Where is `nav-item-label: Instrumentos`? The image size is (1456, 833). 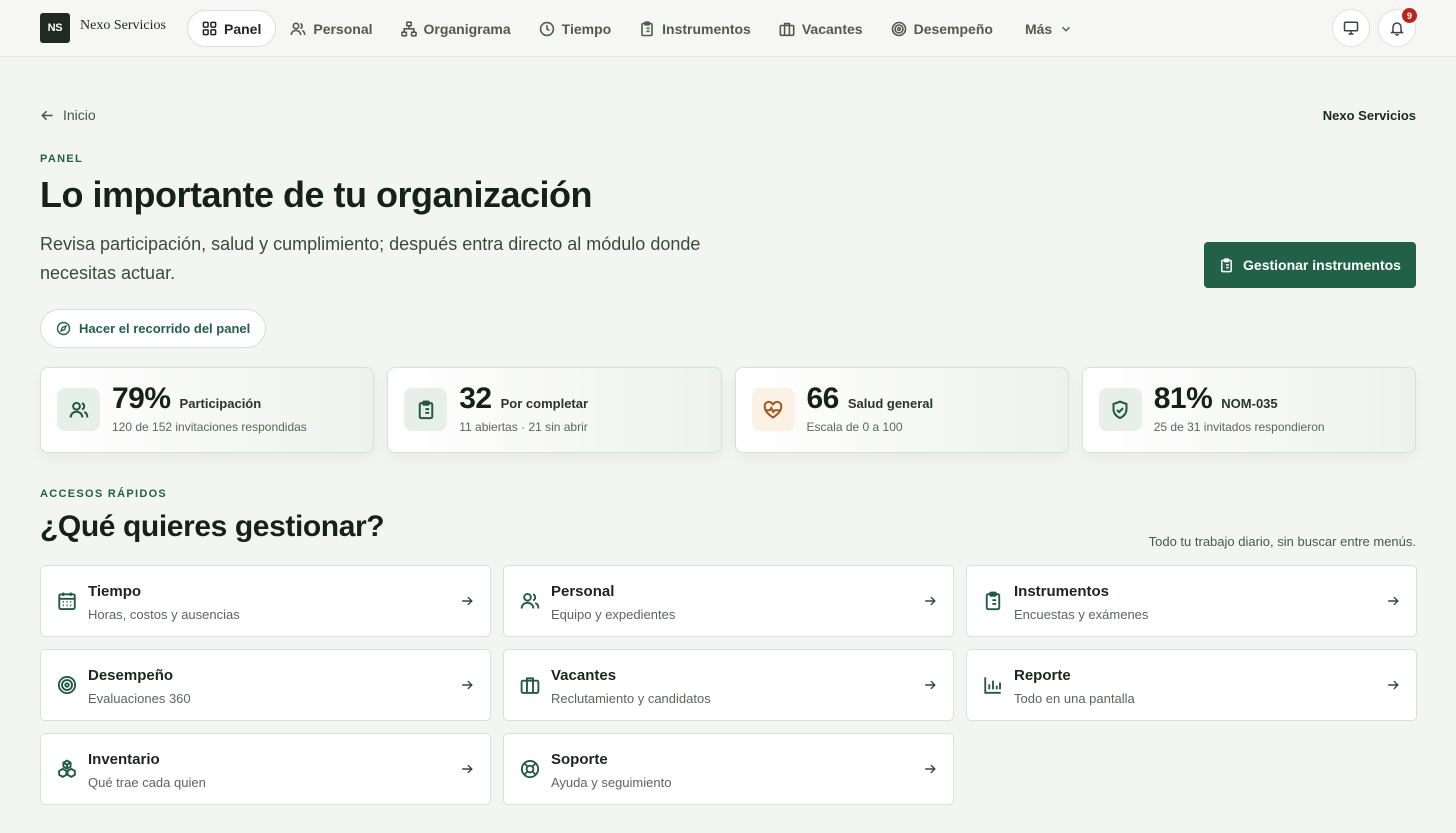 nav-item-label: Instrumentos is located at coordinates (706, 28).